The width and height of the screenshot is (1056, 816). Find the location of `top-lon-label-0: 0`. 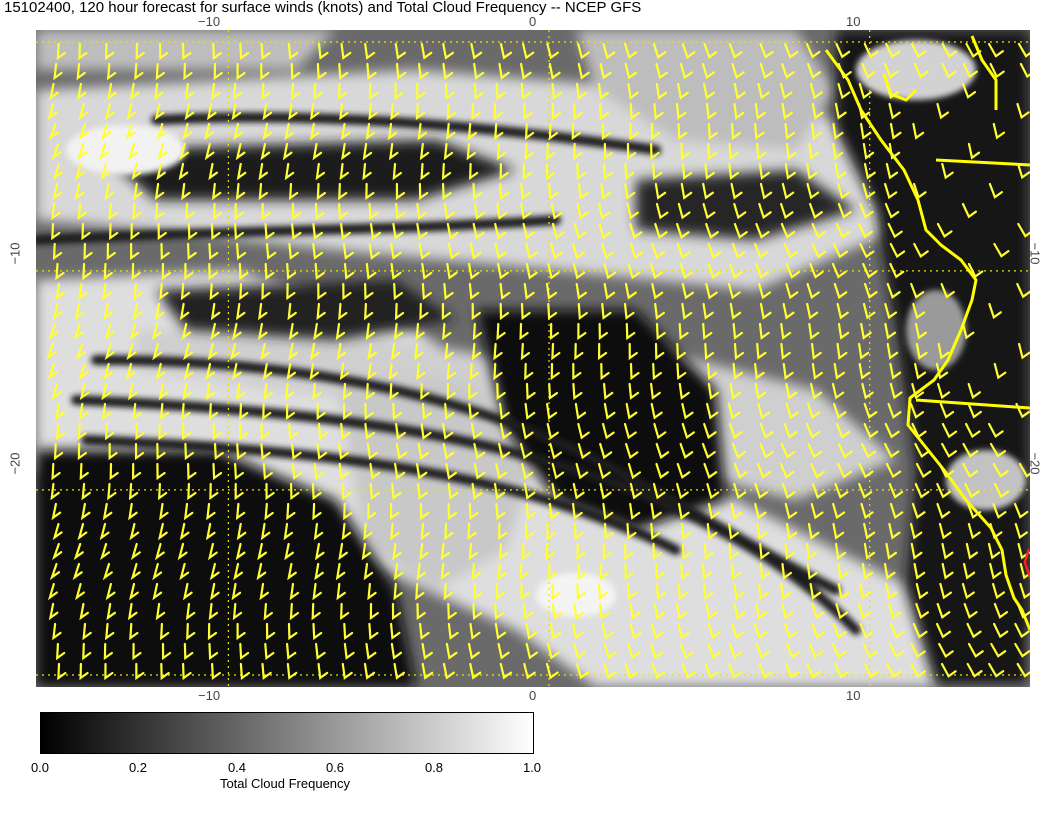

top-lon-label-0: 0 is located at coordinates (533, 21).